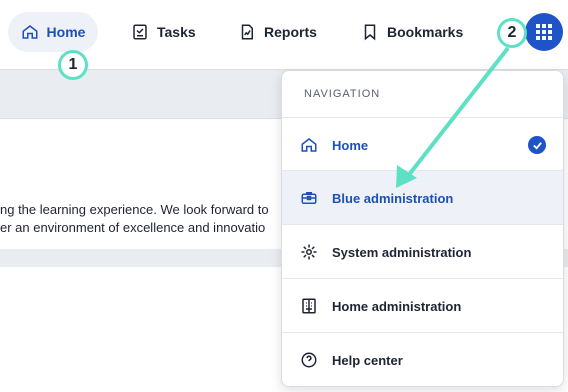  Describe the element at coordinates (73, 65) in the screenshot. I see `annotation-callout-1: 1` at that location.